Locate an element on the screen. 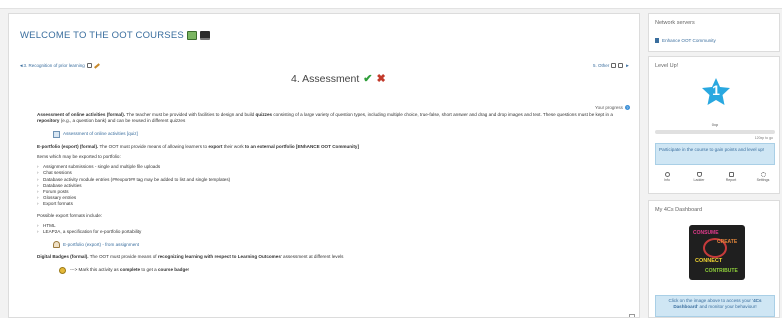  network-server-link: Enhance OOT Community is located at coordinates (685, 40).